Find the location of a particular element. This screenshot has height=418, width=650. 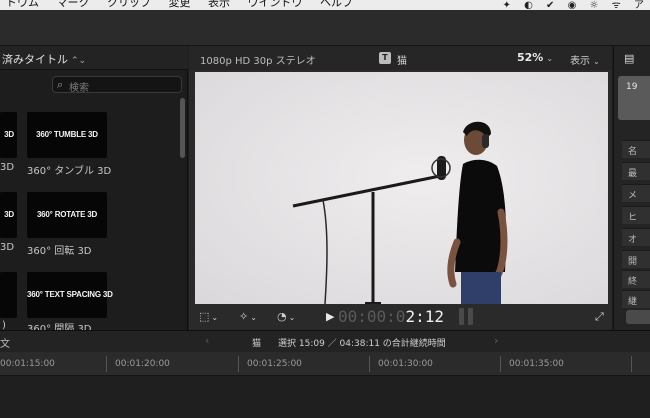

sync-icon: ◐ is located at coordinates (528, 5).